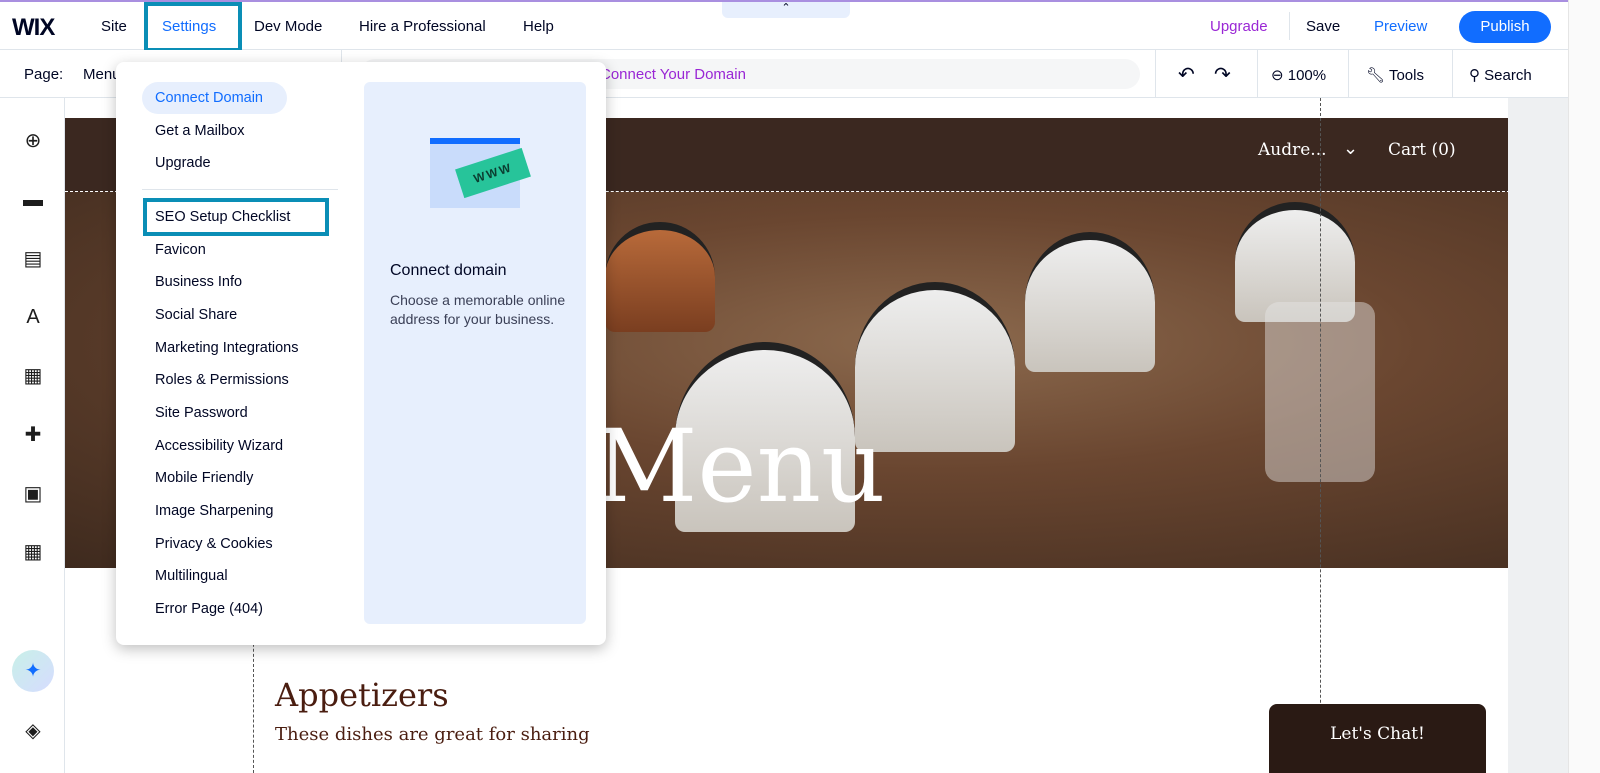  I want to click on promo-title: Connect domain, so click(448, 270).